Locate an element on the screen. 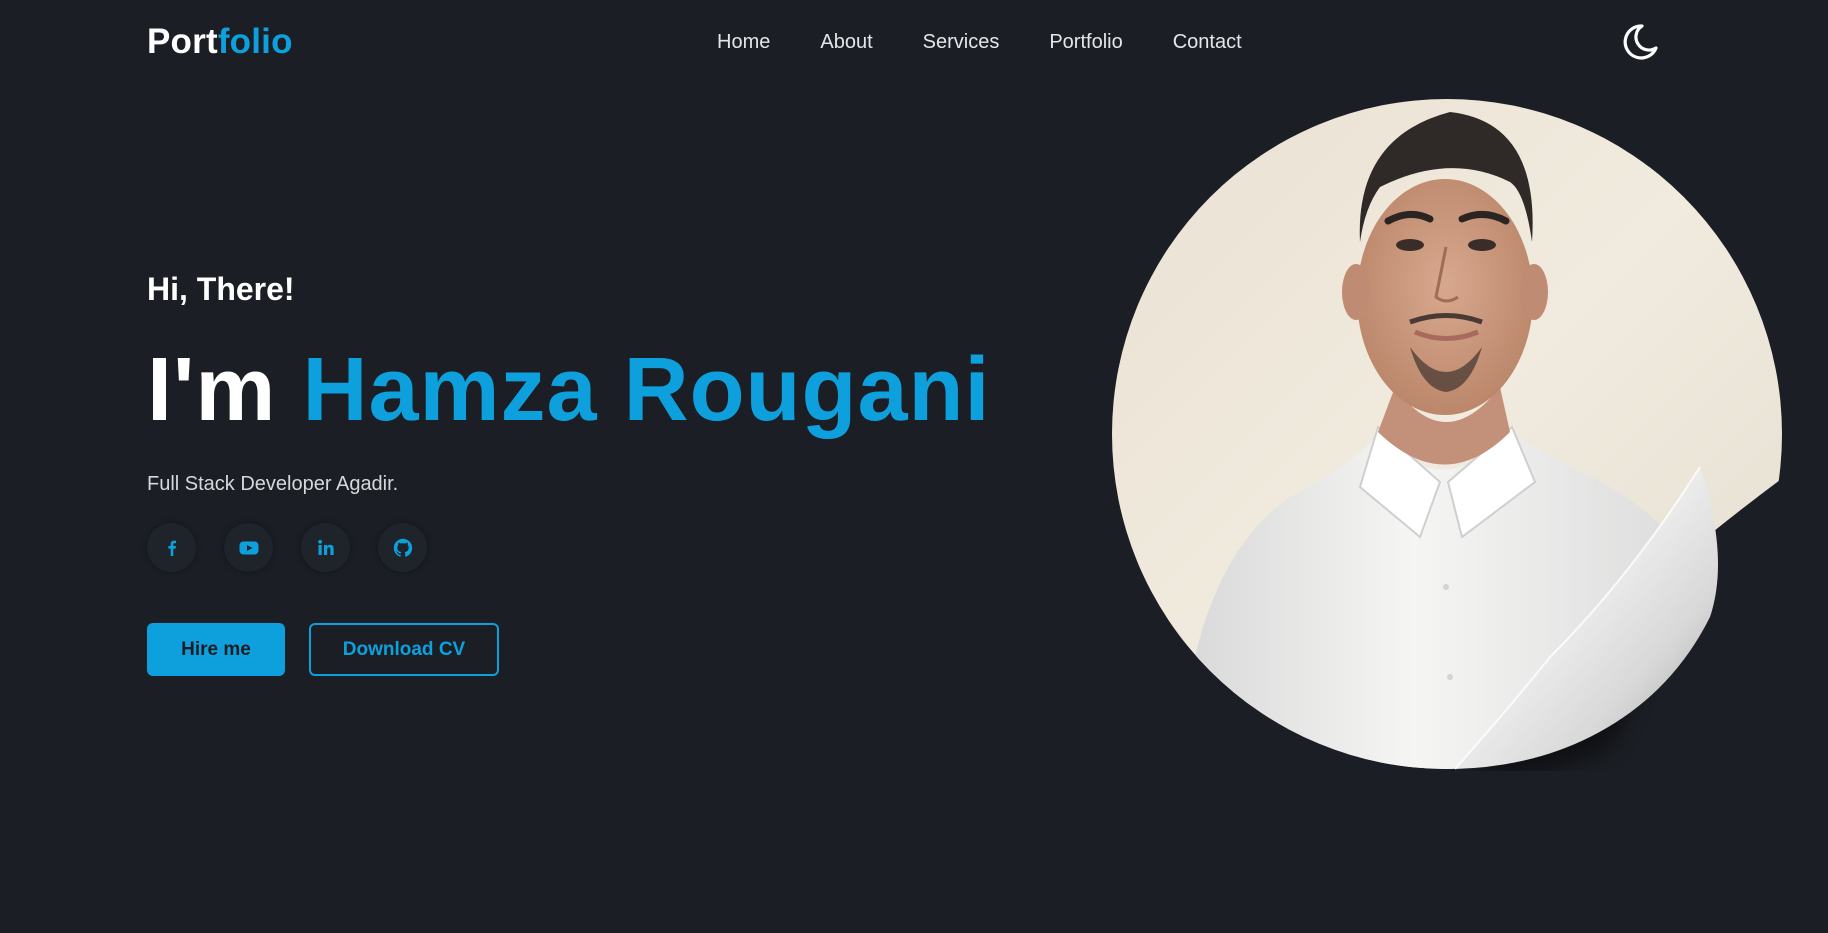 Image resolution: width=1828 pixels, height=933 pixels. github-icon is located at coordinates (402, 547).